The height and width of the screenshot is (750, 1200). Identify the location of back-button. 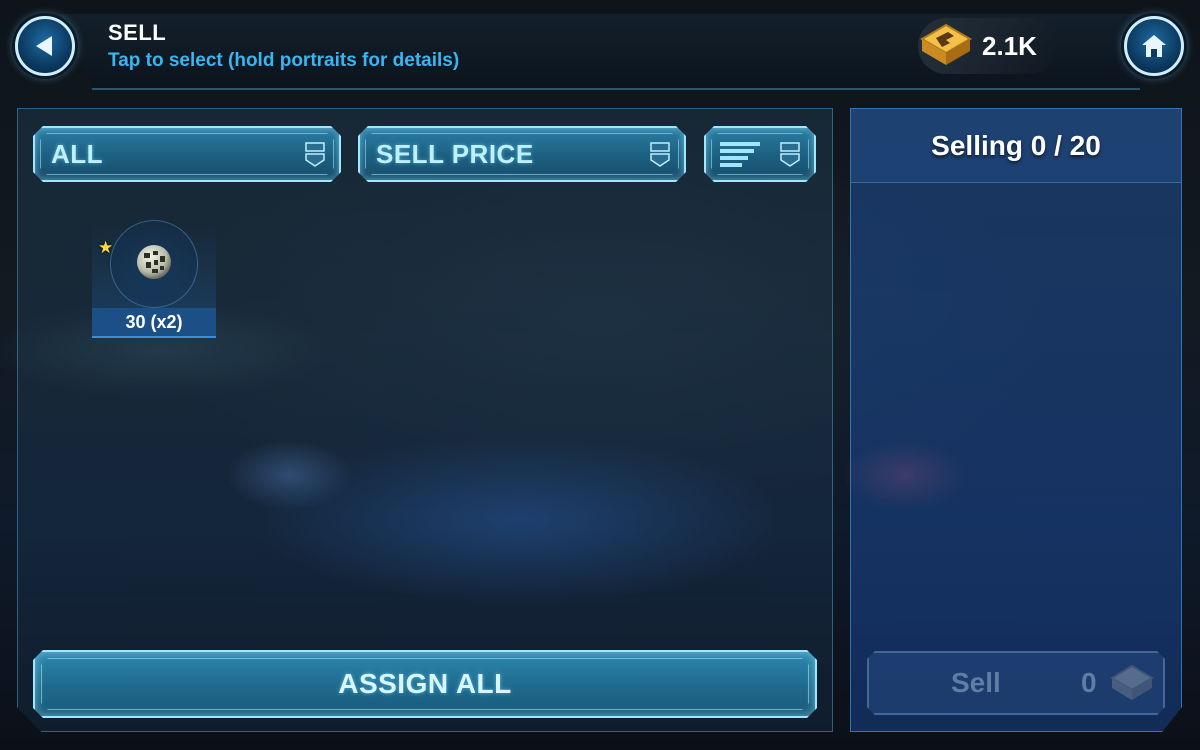
(45, 46).